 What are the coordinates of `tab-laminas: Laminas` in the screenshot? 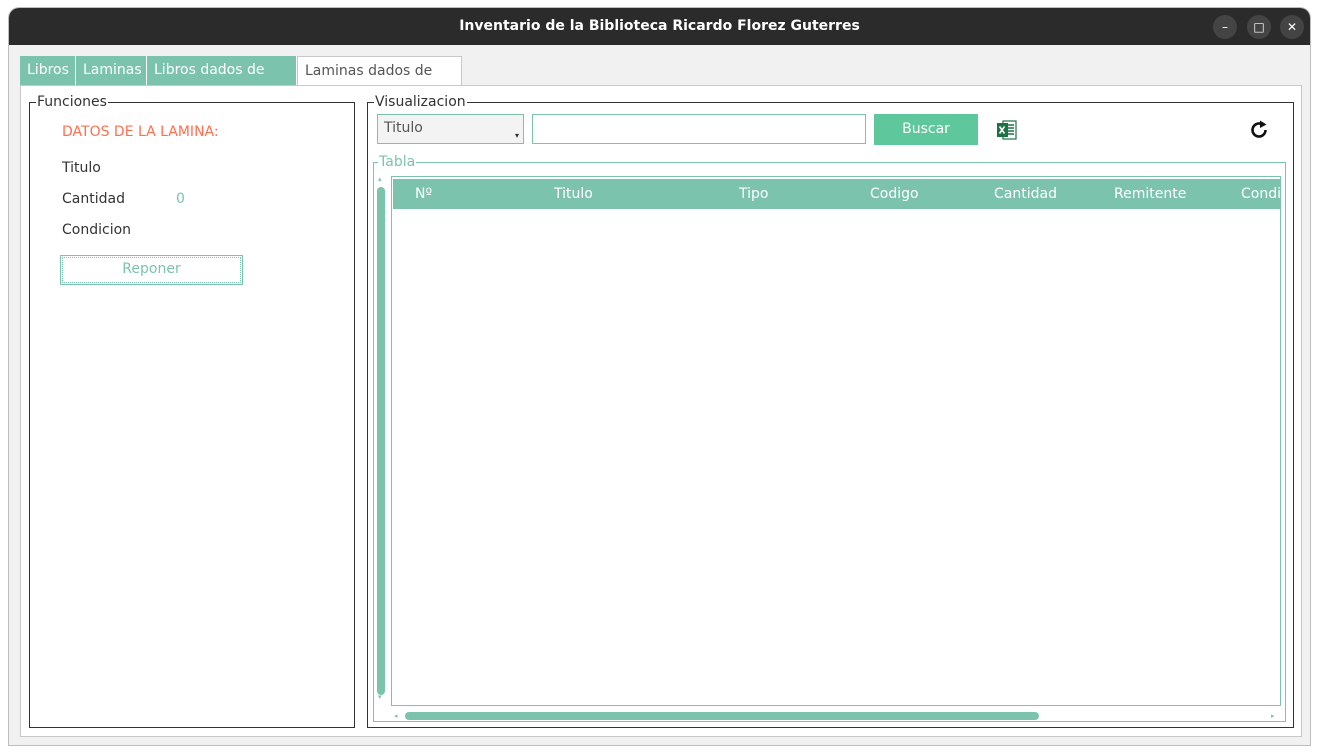 It's located at (111, 70).